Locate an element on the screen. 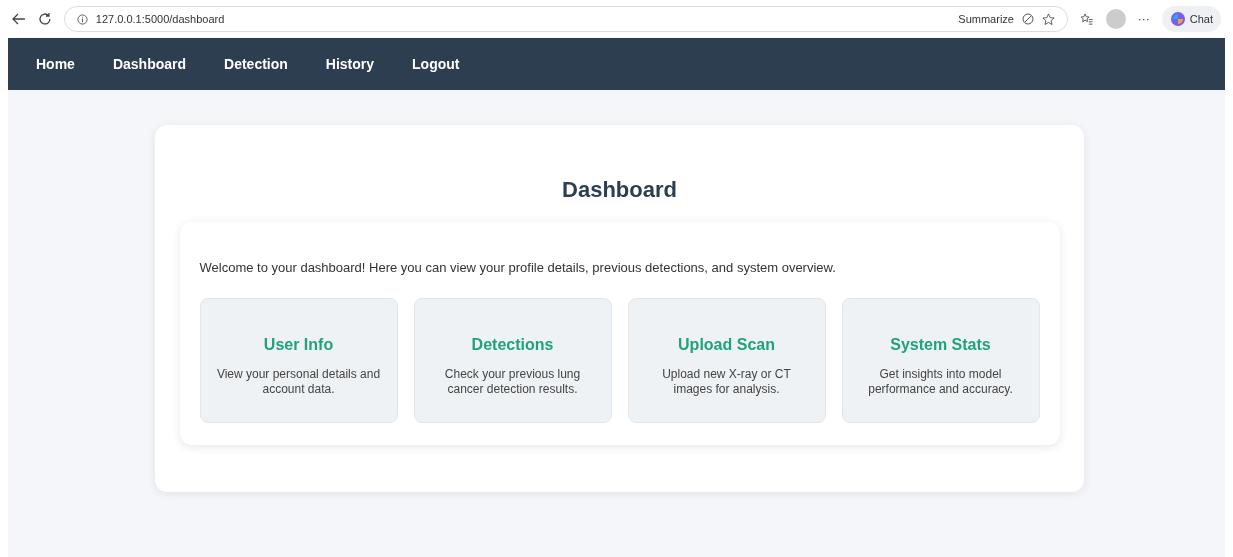 The image size is (1233, 557). welcome-text: Welcome to your dashboard! Here you can view your profile details, previous detections, and system overview. is located at coordinates (518, 268).